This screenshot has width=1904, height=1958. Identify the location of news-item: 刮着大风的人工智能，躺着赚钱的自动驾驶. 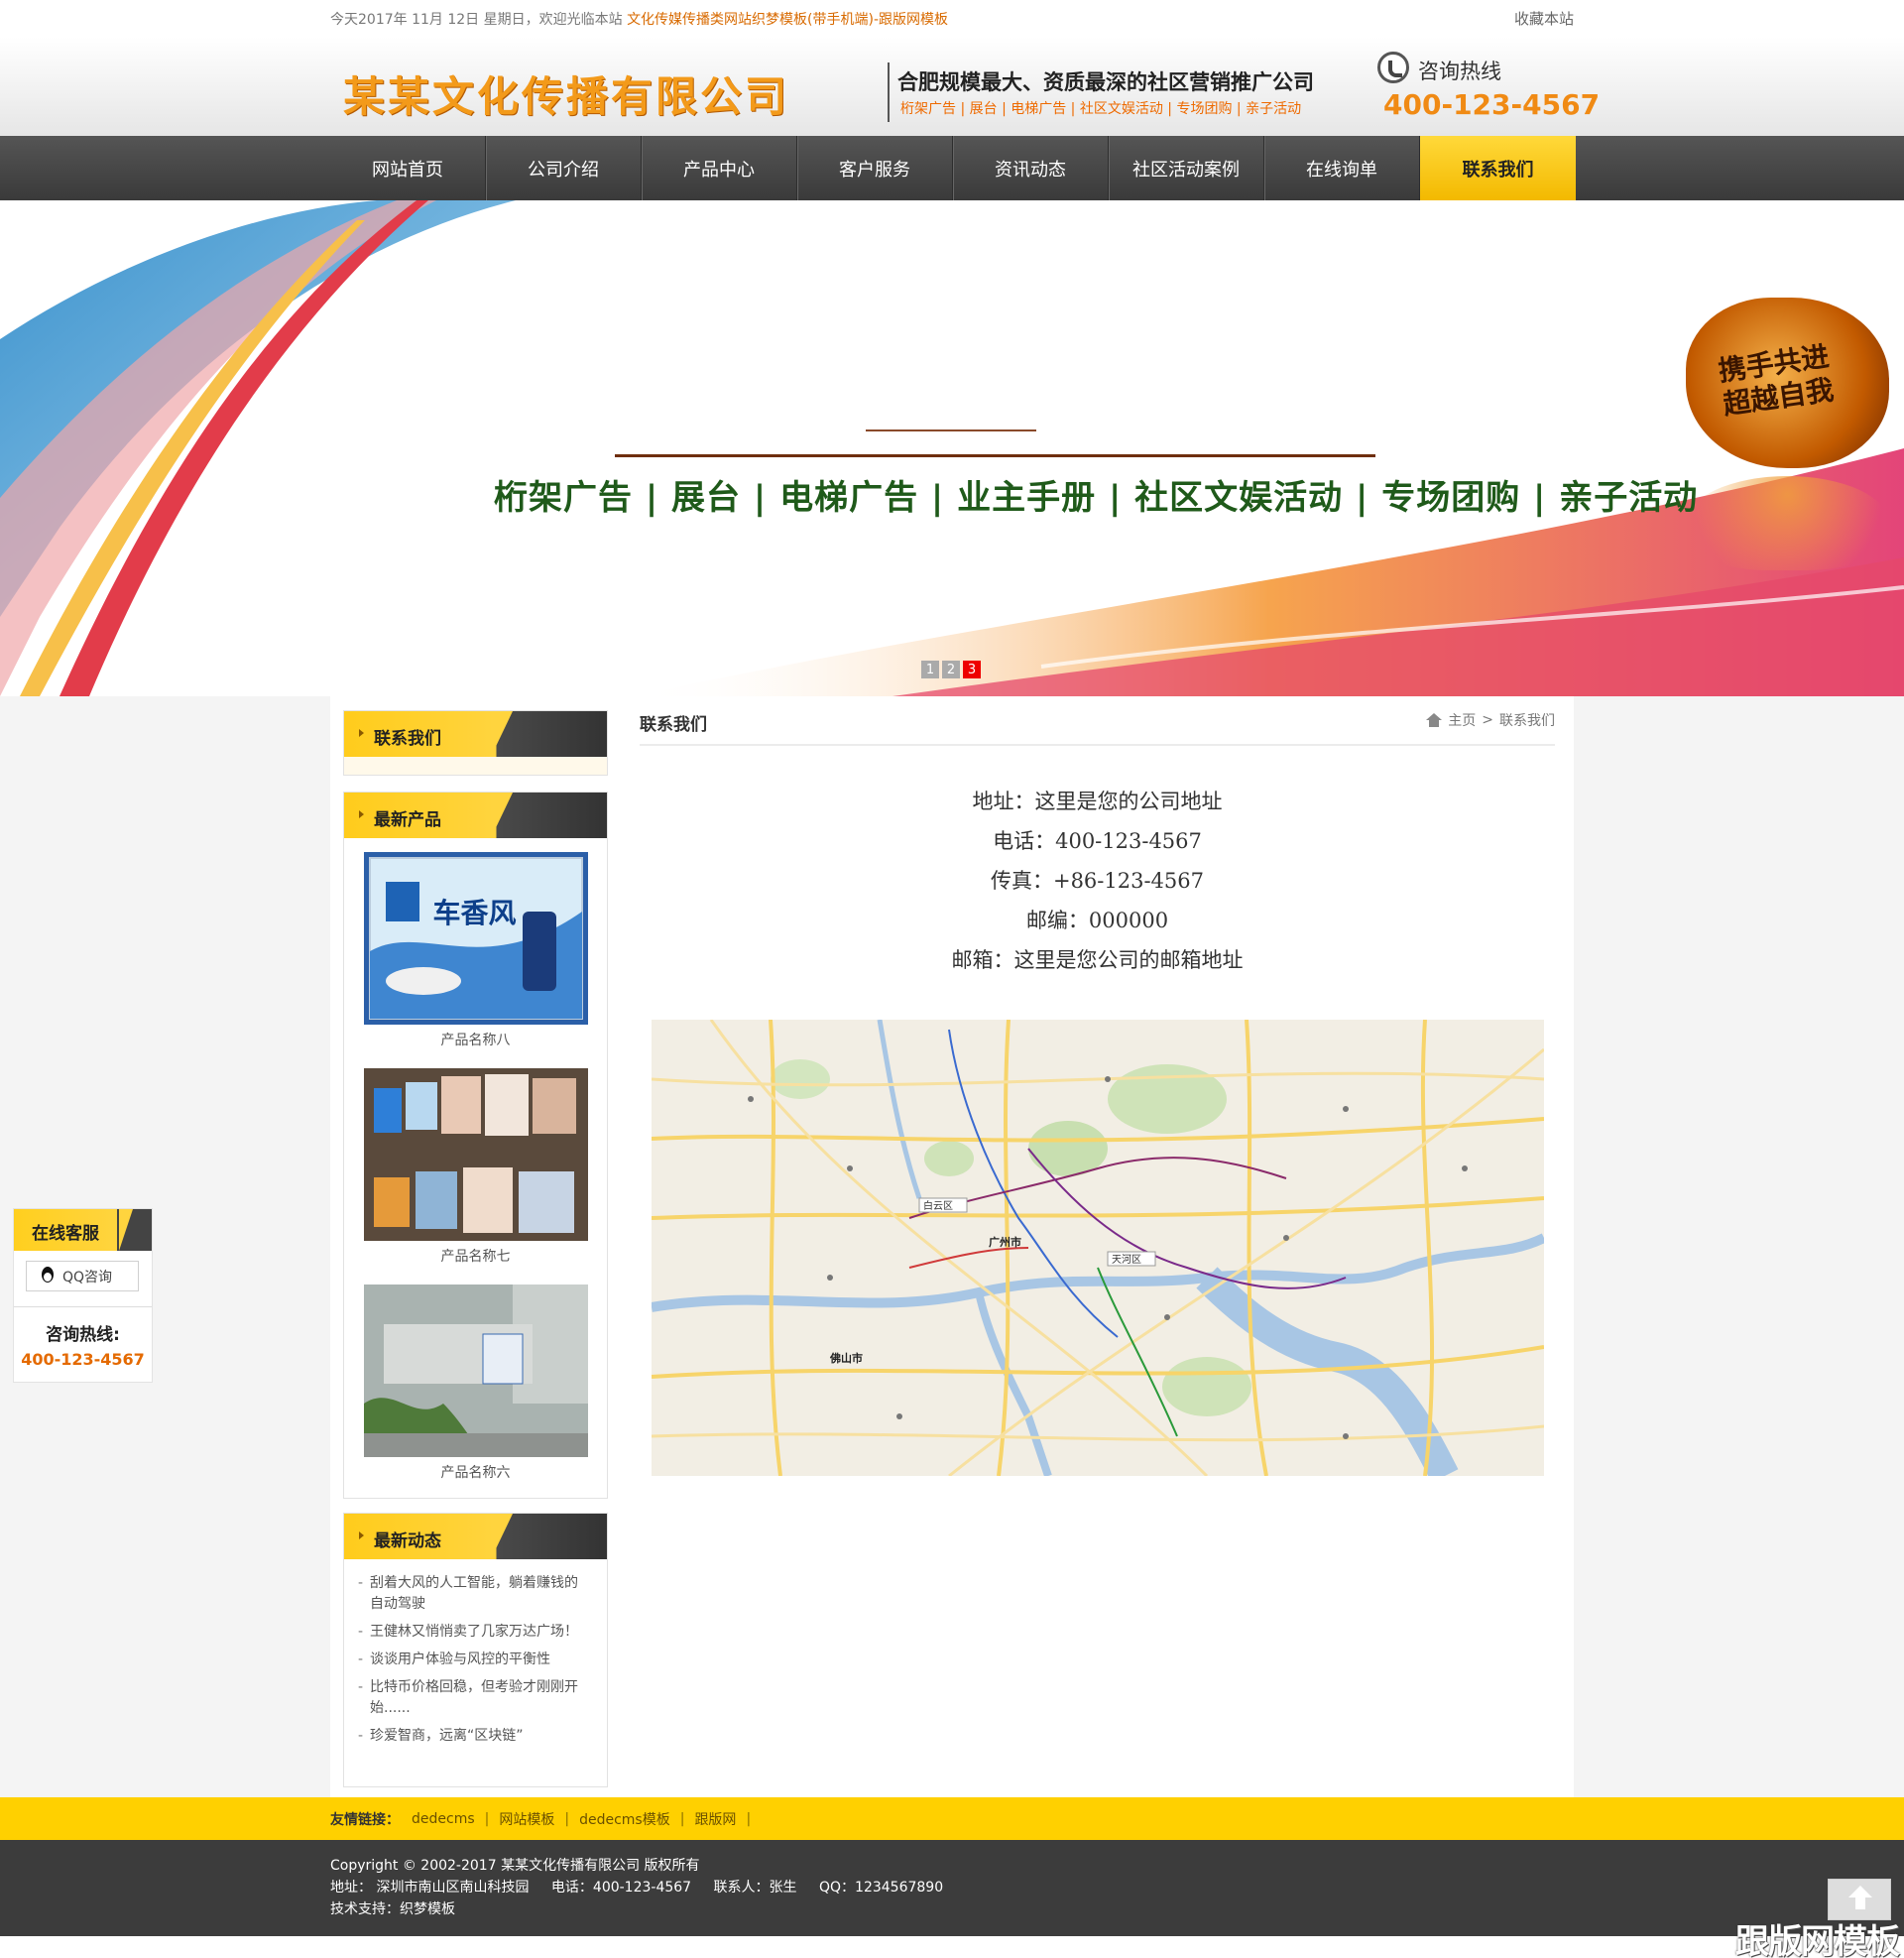
(473, 1594).